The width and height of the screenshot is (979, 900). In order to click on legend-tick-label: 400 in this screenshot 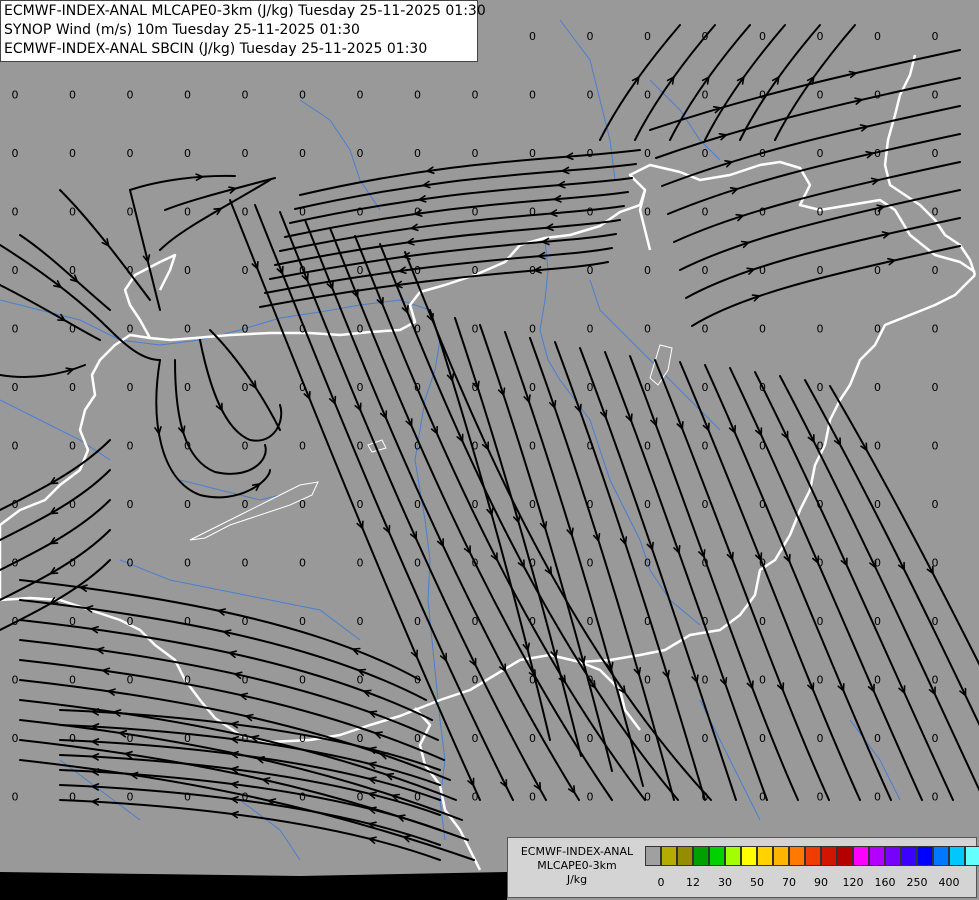, I will do `click(949, 882)`.